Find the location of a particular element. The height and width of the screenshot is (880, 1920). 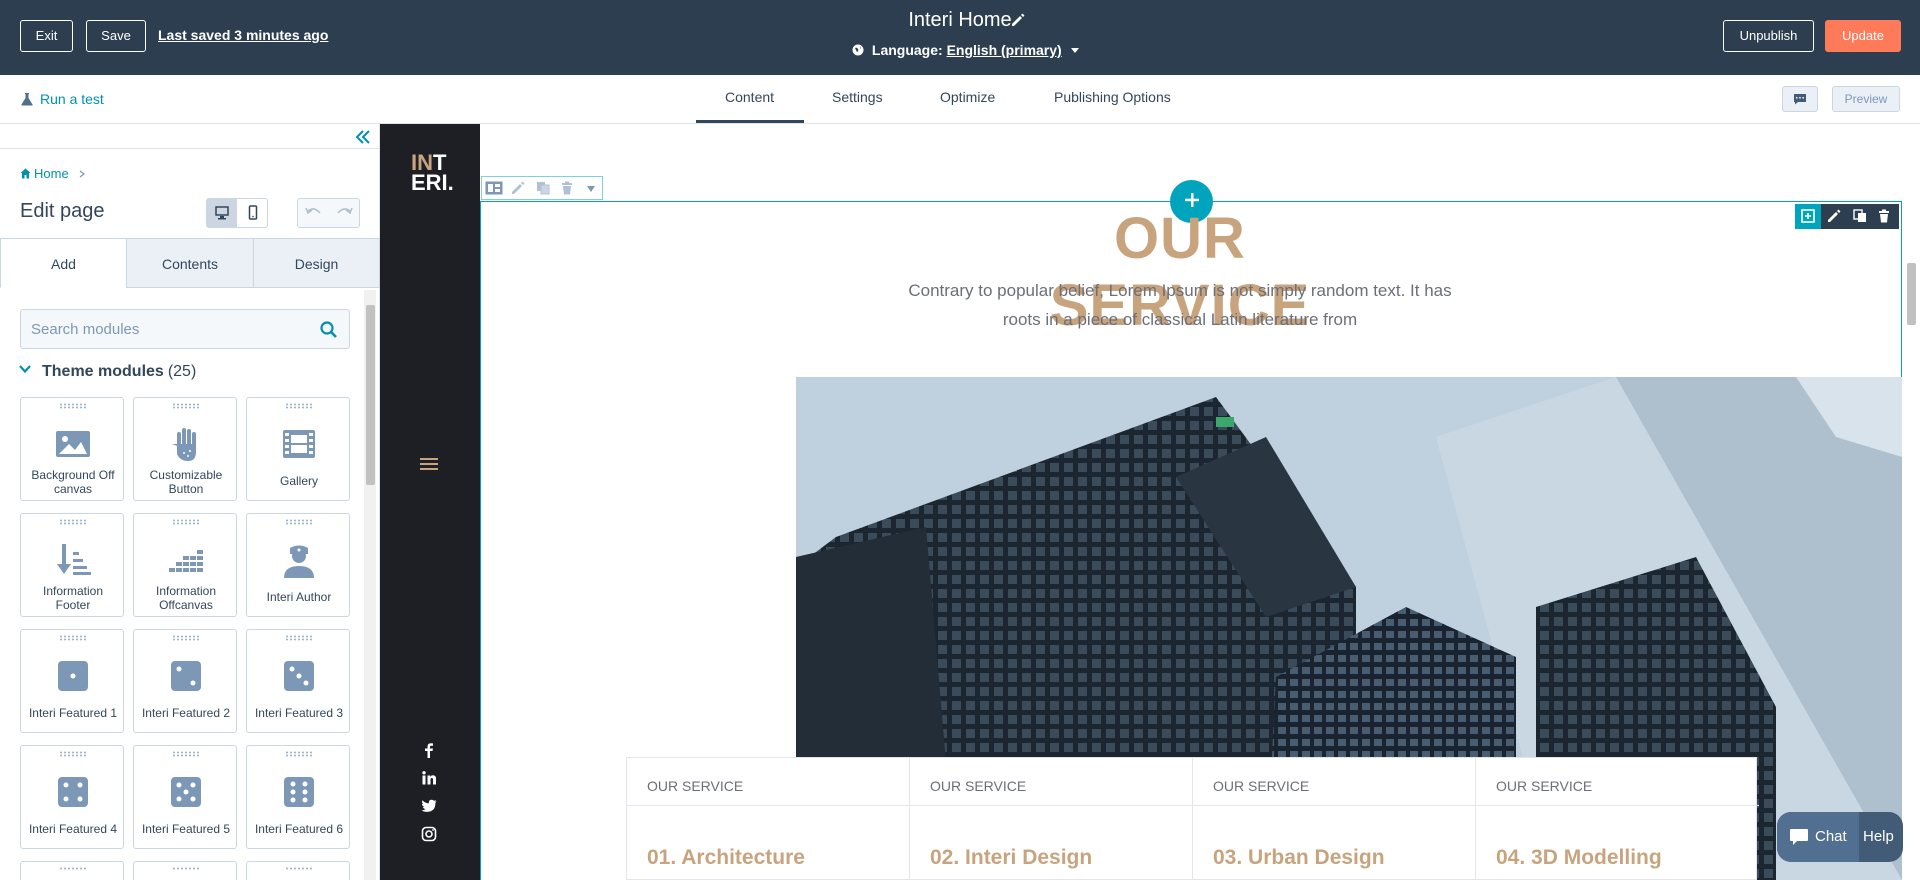

bars-icon is located at coordinates (186, 561).